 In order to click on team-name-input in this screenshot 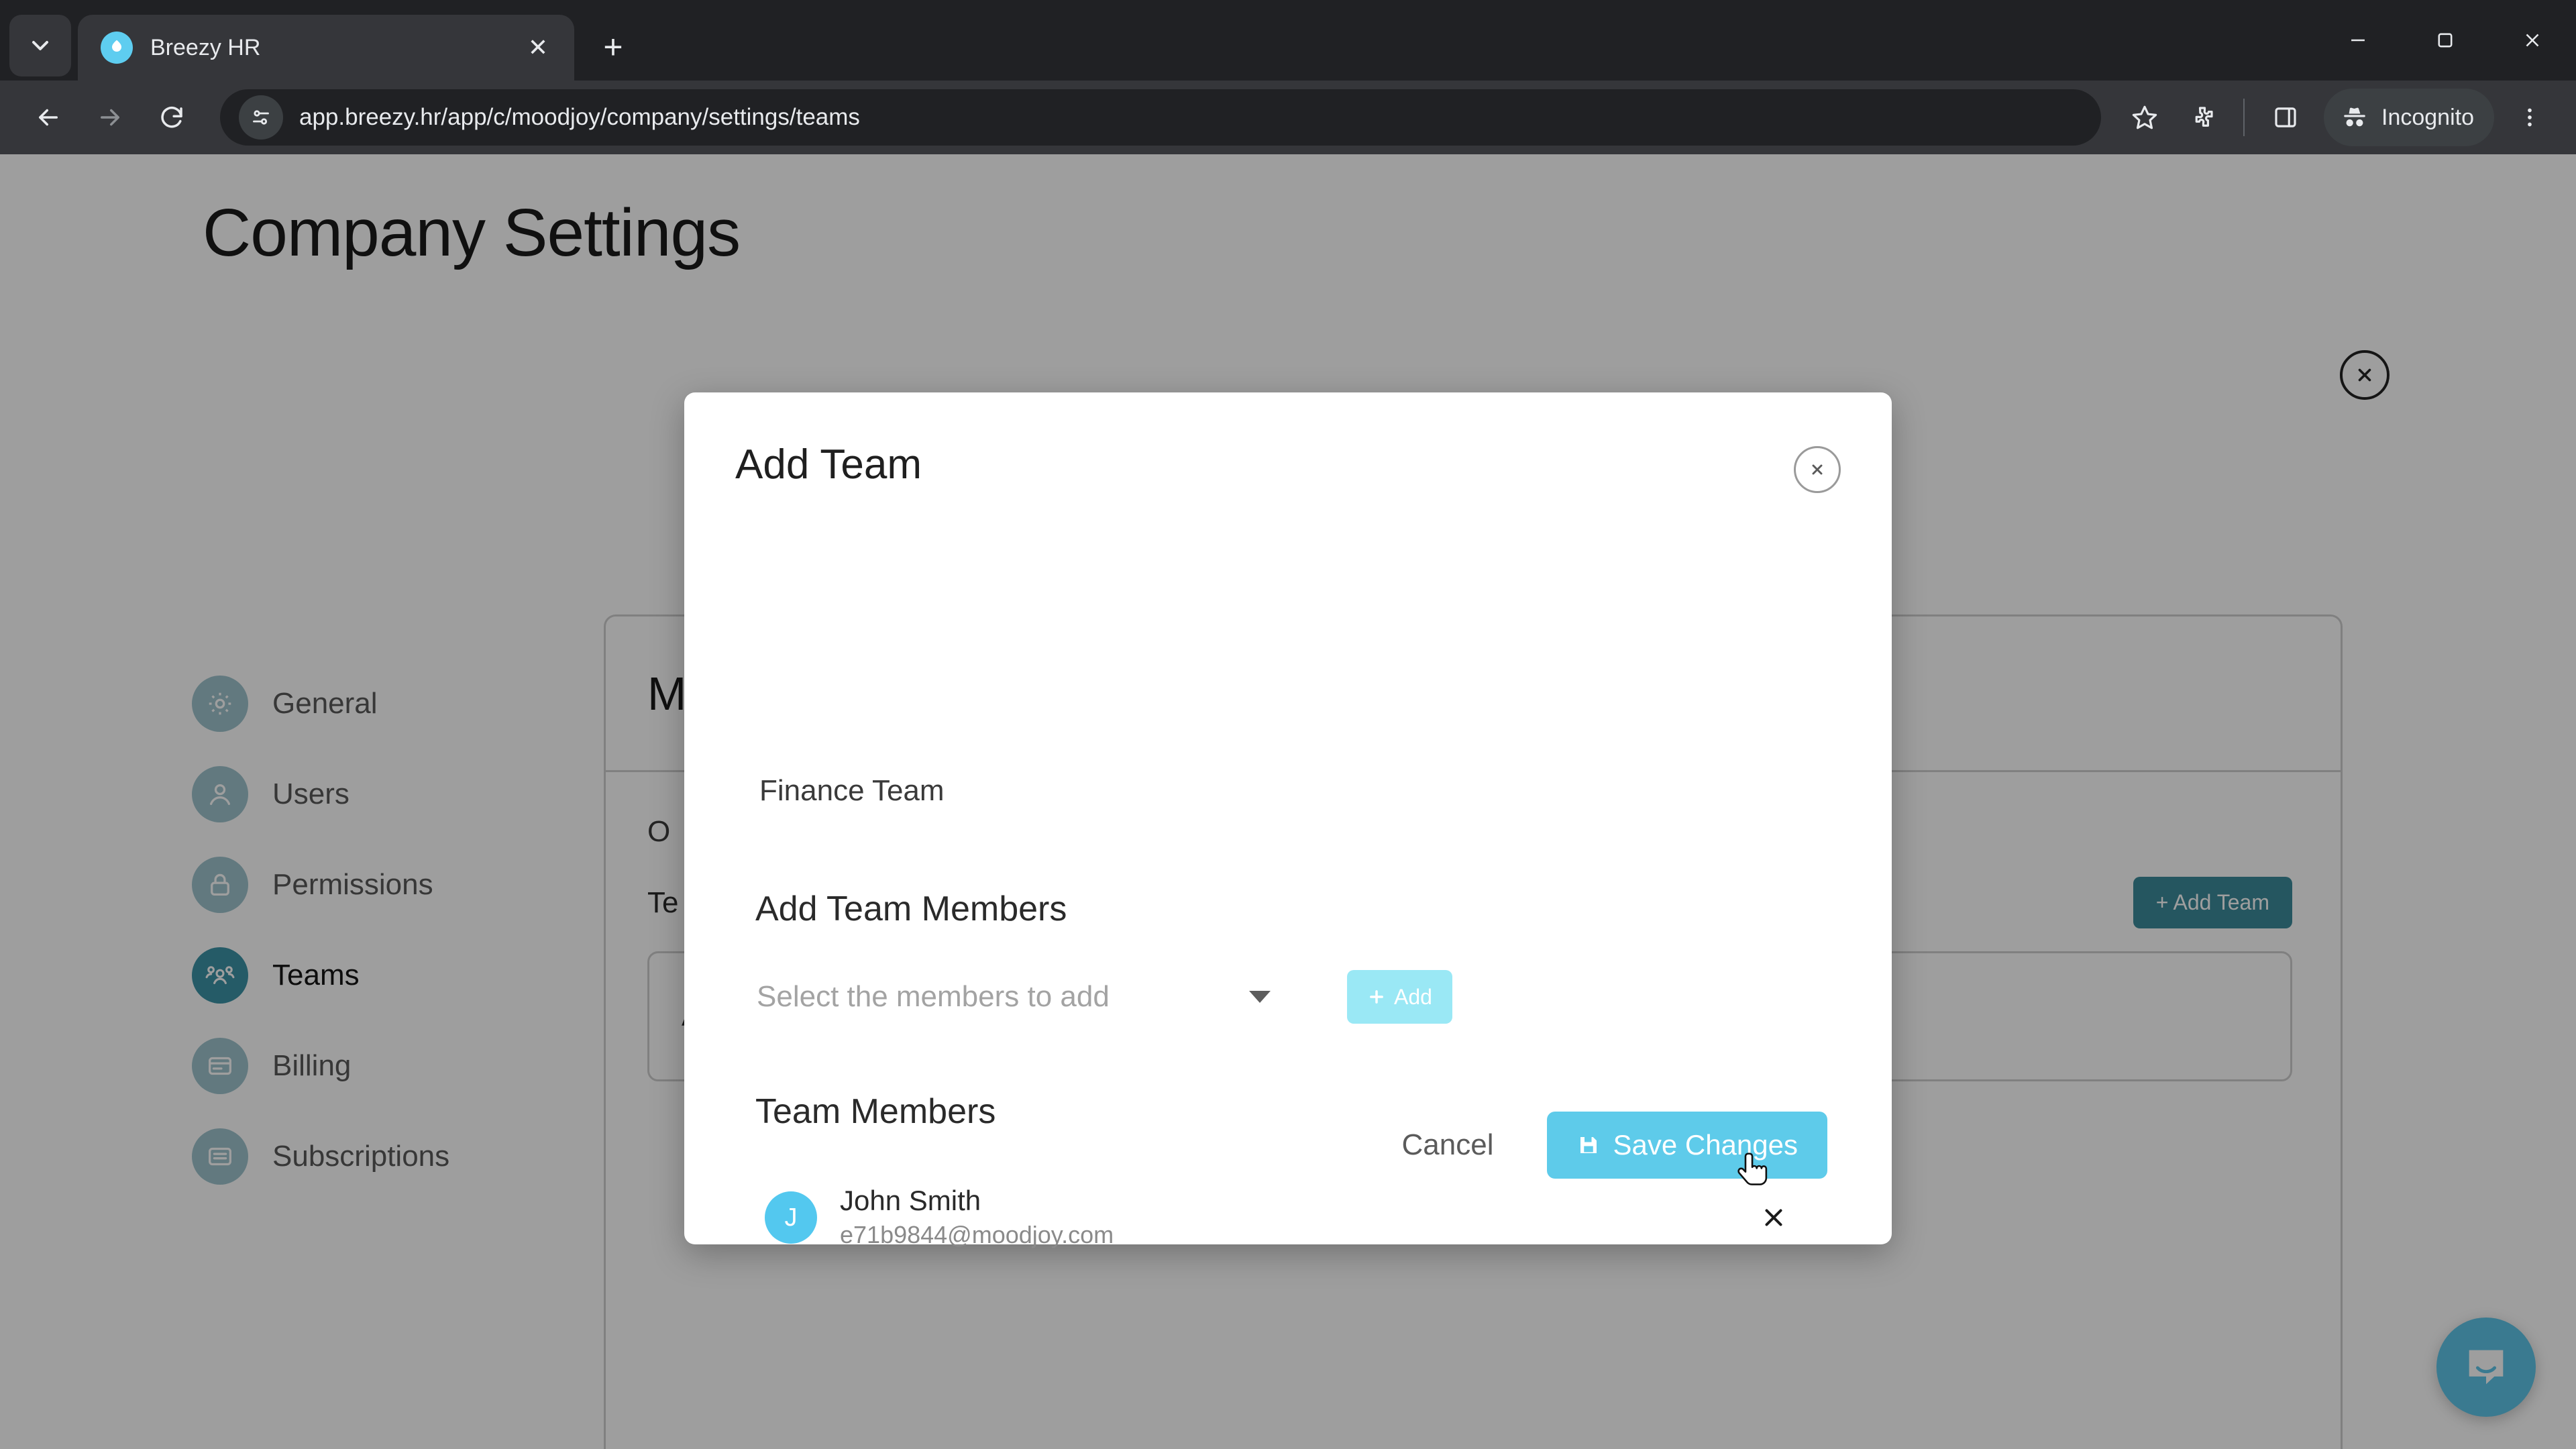, I will do `click(1282, 791)`.